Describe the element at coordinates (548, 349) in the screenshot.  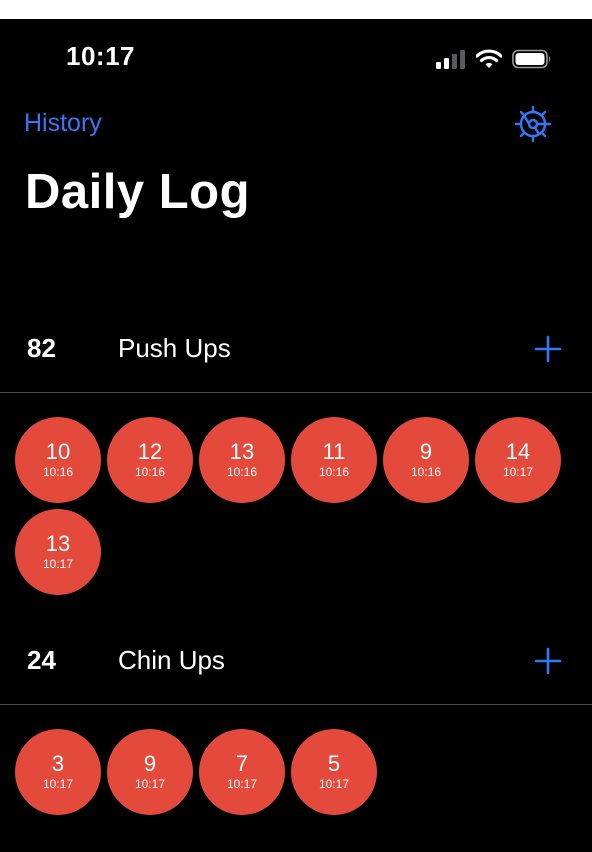
I see `add-push-ups-button` at that location.